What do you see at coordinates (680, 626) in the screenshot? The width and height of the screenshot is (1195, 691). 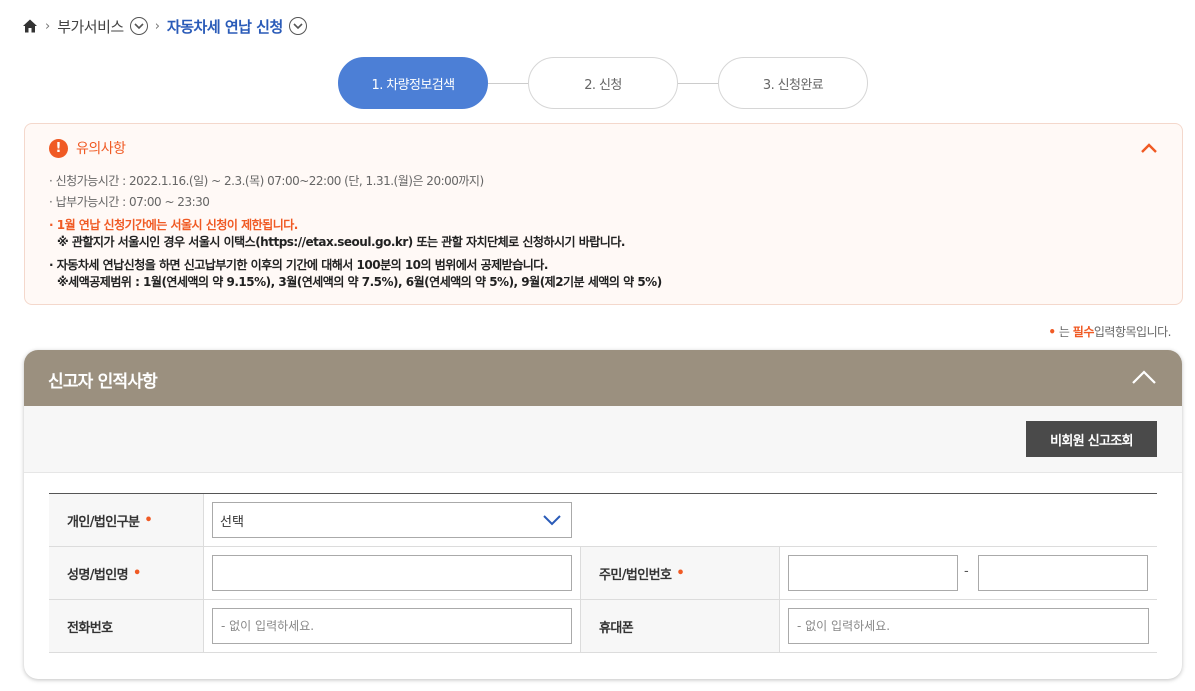 I see `mobile-label: 휴대폰` at bounding box center [680, 626].